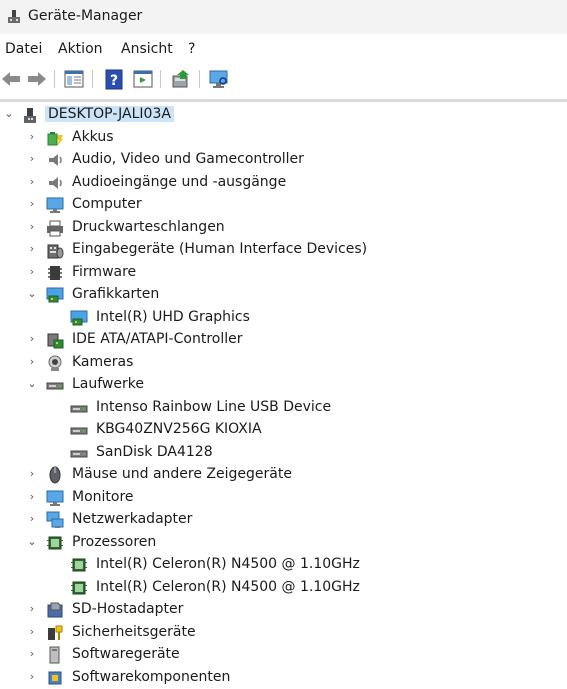  What do you see at coordinates (283, 340) in the screenshot?
I see `tree-category: › IDE ATA/ATAPI-Controller` at bounding box center [283, 340].